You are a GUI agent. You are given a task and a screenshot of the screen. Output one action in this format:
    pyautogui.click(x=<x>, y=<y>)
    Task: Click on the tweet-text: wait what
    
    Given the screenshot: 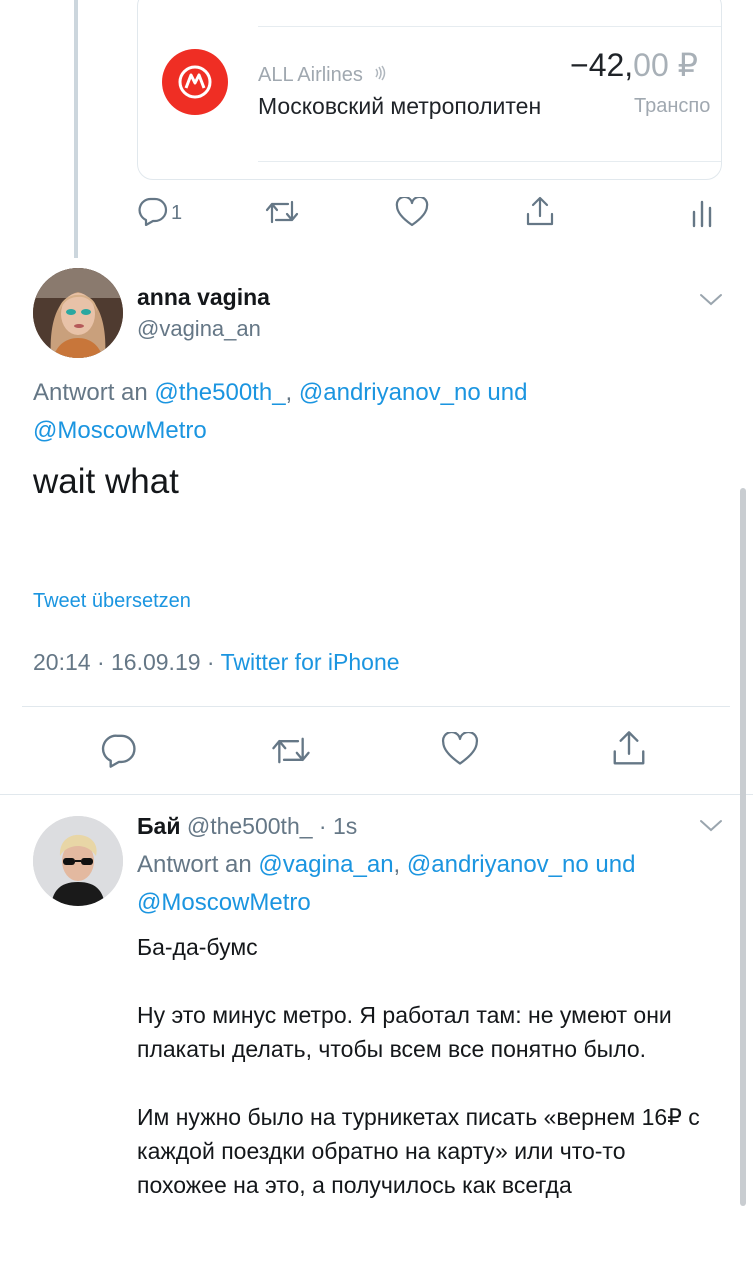 What is the action you would take?
    pyautogui.click(x=106, y=481)
    